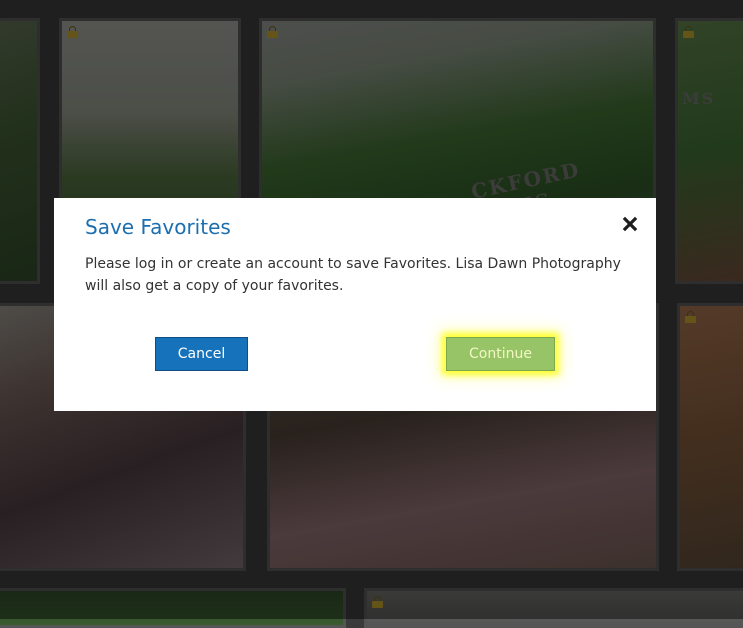  I want to click on continue-button: Continue, so click(500, 354).